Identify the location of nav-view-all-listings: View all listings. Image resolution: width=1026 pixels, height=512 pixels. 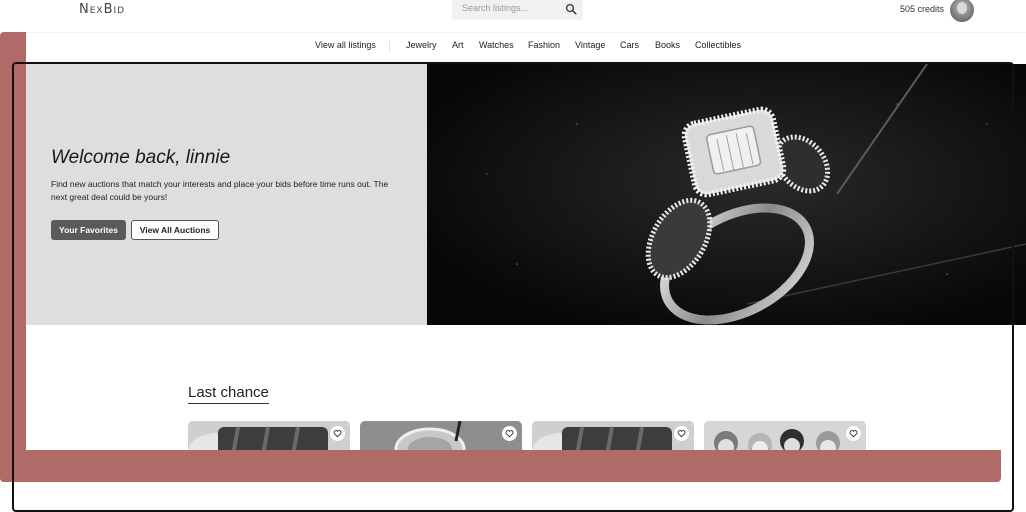
(345, 45).